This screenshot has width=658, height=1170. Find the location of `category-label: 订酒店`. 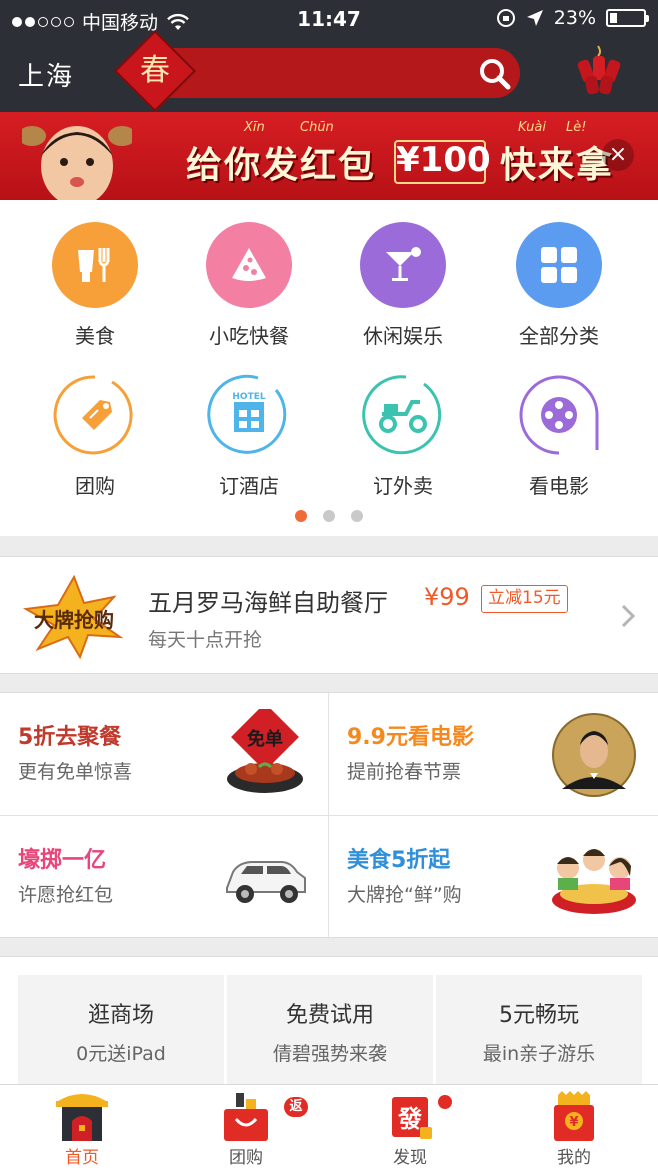

category-label: 订酒店 is located at coordinates (249, 486).